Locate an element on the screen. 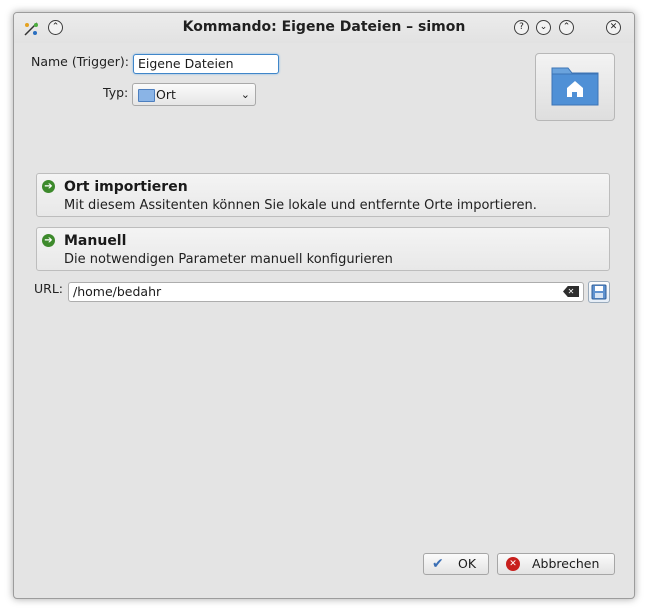  command-icon-button is located at coordinates (575, 87).